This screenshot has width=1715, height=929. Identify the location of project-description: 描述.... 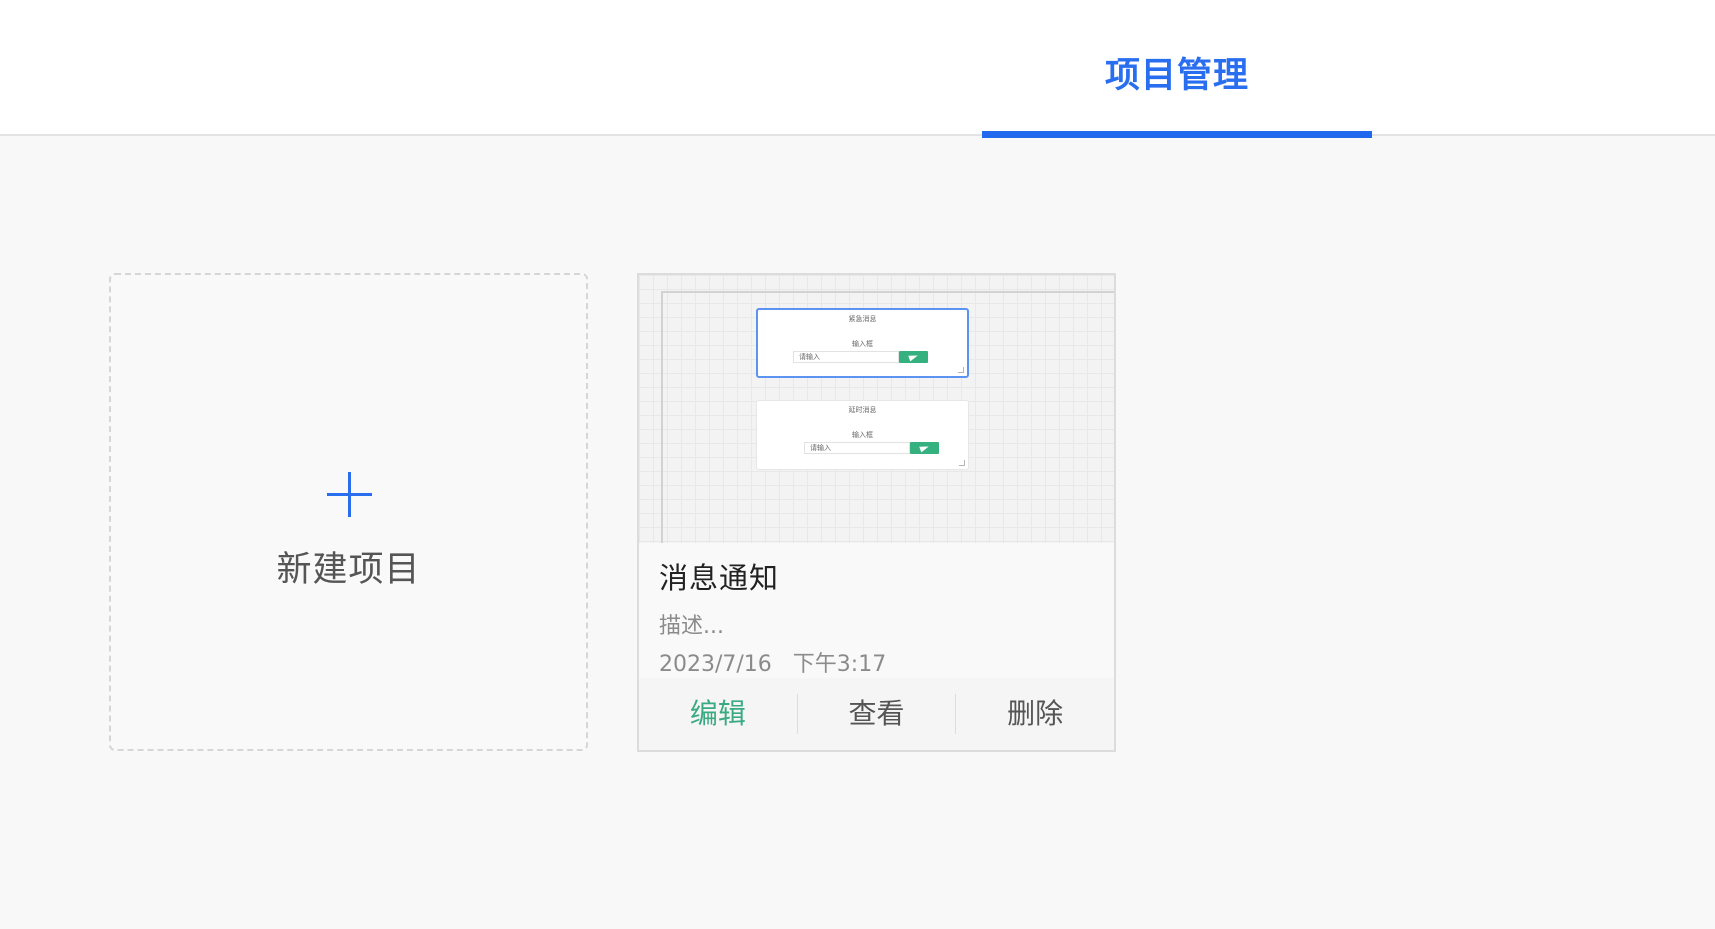
(691, 626).